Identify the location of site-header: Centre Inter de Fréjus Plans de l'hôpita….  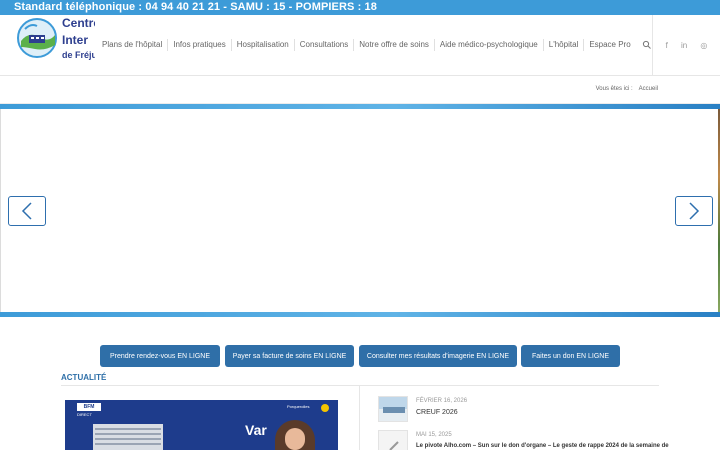
(360, 45).